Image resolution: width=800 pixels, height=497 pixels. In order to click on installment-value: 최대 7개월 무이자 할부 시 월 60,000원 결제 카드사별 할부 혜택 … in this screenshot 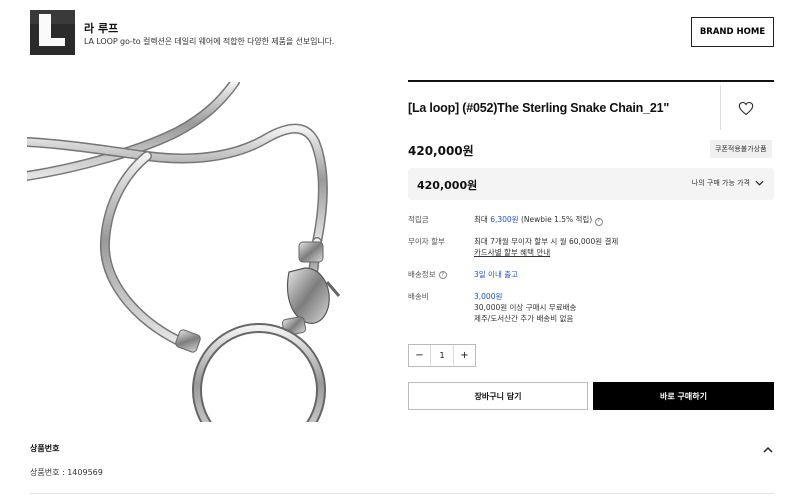, I will do `click(546, 247)`.